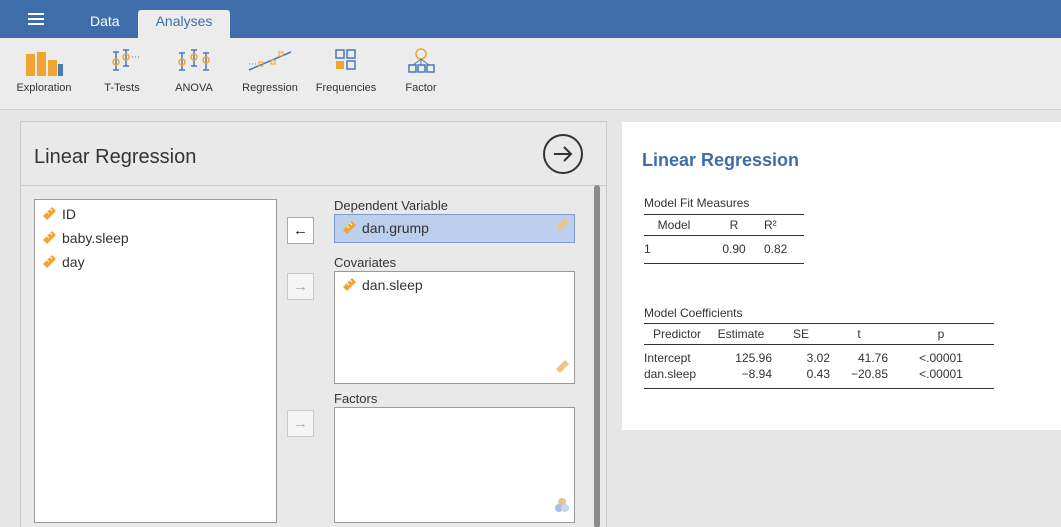 This screenshot has width=1061, height=527. Describe the element at coordinates (421, 88) in the screenshot. I see `factor-label: Factor` at that location.